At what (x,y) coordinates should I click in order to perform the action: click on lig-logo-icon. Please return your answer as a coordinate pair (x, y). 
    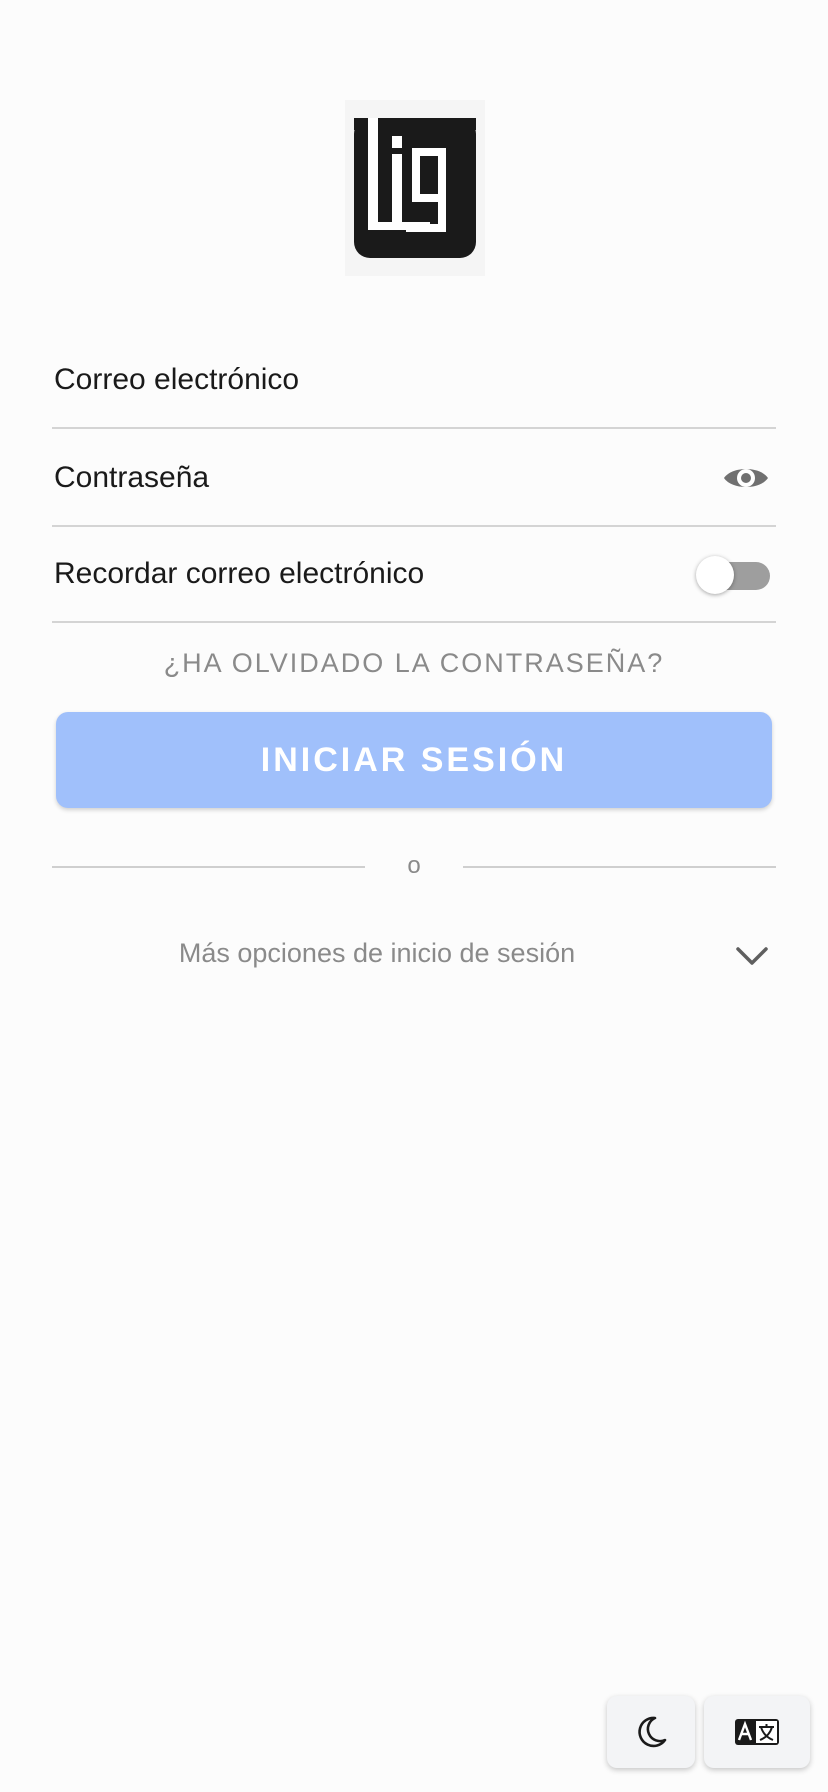
    Looking at the image, I should click on (415, 188).